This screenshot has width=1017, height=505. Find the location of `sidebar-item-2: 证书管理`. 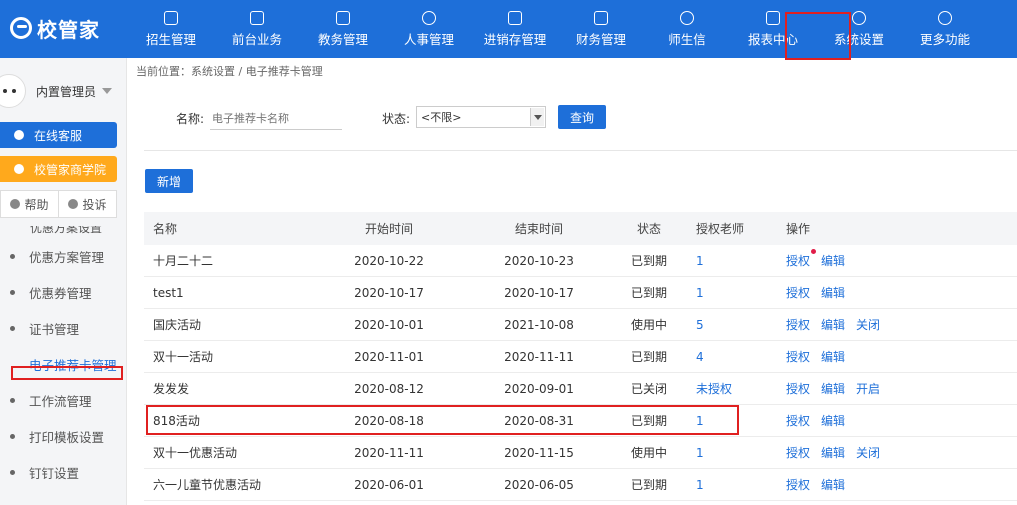

sidebar-item-2: 证书管理 is located at coordinates (63, 328).